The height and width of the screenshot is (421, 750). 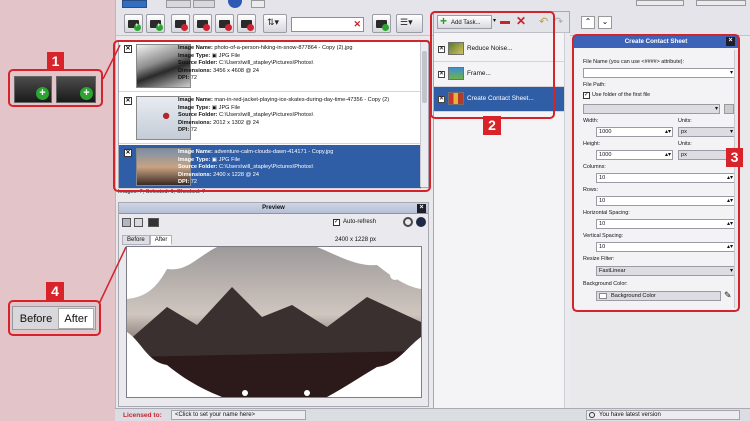 What do you see at coordinates (138, 222) in the screenshot?
I see `hand-icon` at bounding box center [138, 222].